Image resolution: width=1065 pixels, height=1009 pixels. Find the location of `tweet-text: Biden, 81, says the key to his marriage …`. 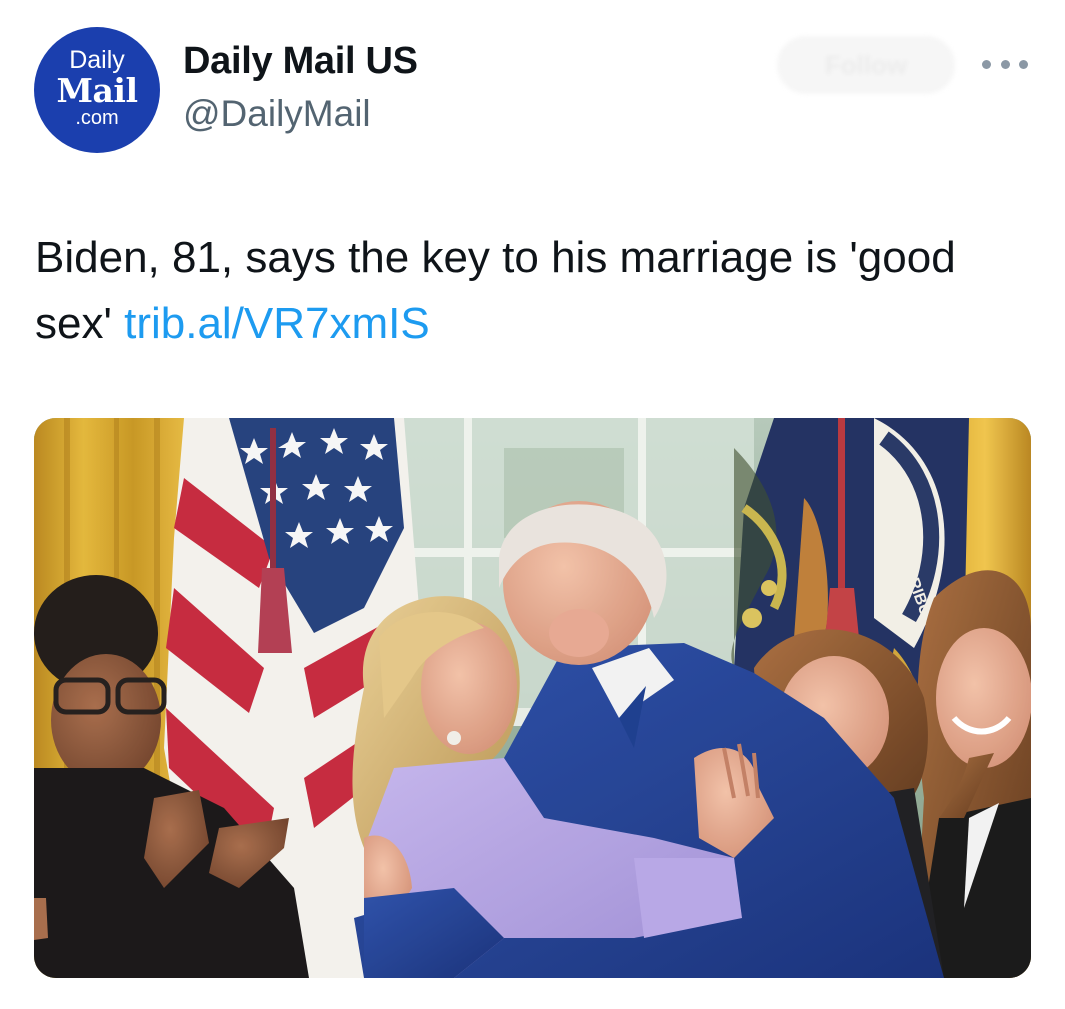

tweet-text: Biden, 81, says the key to his marriage … is located at coordinates (535, 291).